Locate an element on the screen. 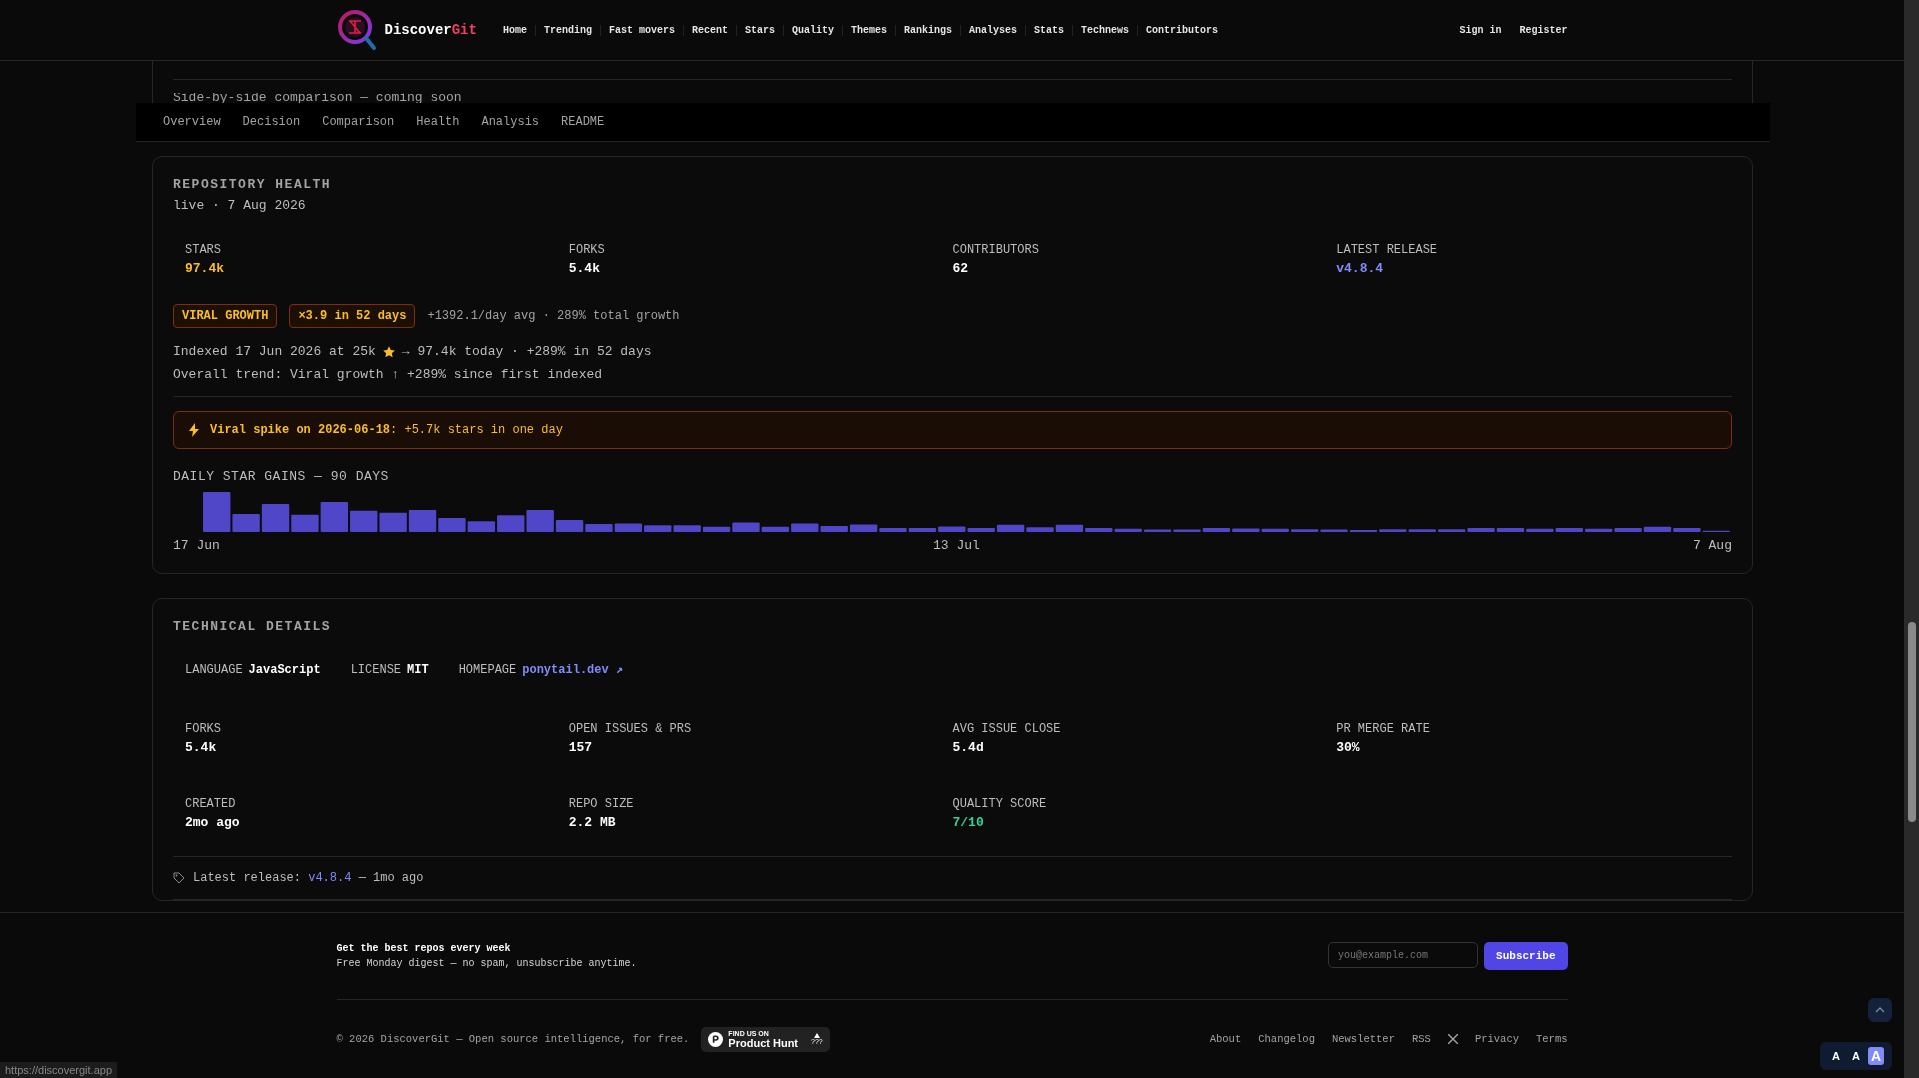  newsletter-title: Get the best repos every week is located at coordinates (424, 948).